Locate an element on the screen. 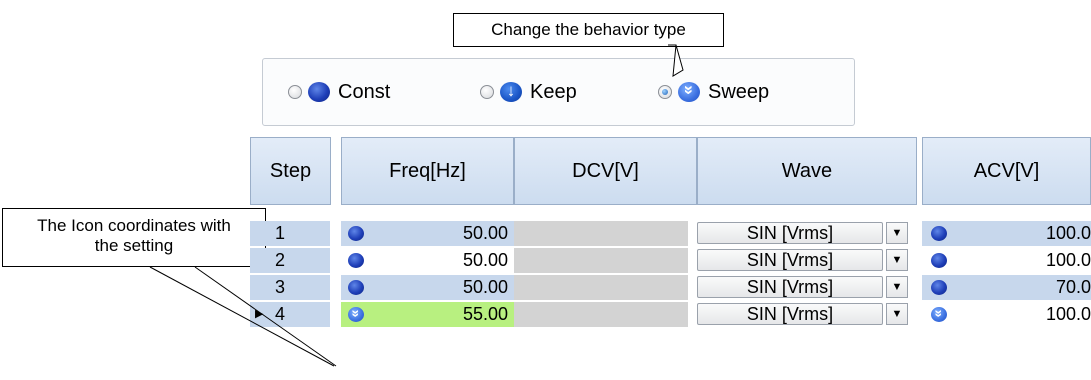  freq-value: 55.00 is located at coordinates (485, 314).